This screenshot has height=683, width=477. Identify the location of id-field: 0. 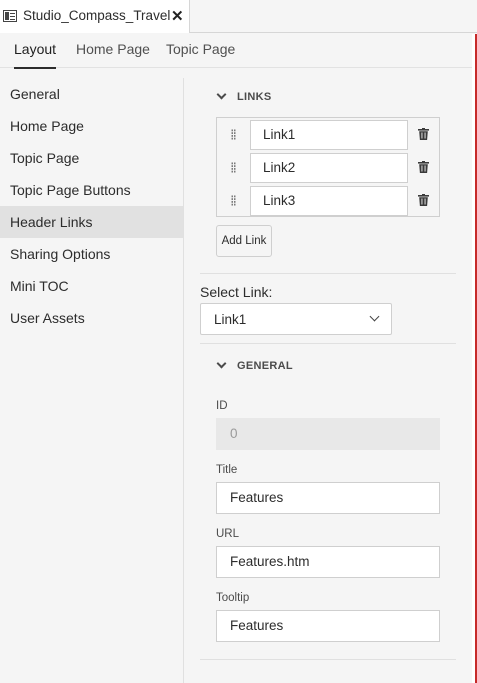
(328, 434).